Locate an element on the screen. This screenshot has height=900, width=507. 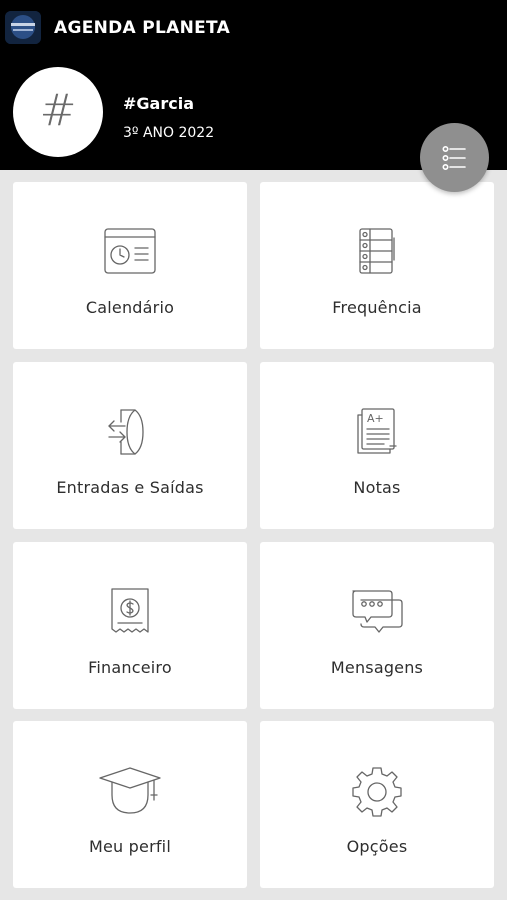
tile-label: Financeiro is located at coordinates (130, 667).